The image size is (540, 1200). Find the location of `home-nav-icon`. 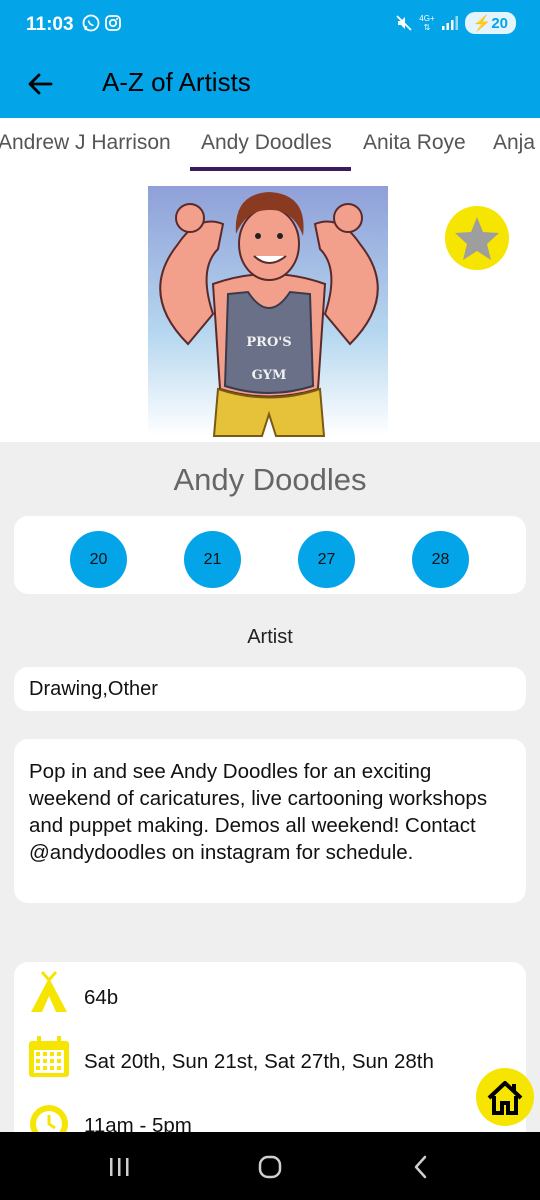

home-nav-icon is located at coordinates (270, 1167).